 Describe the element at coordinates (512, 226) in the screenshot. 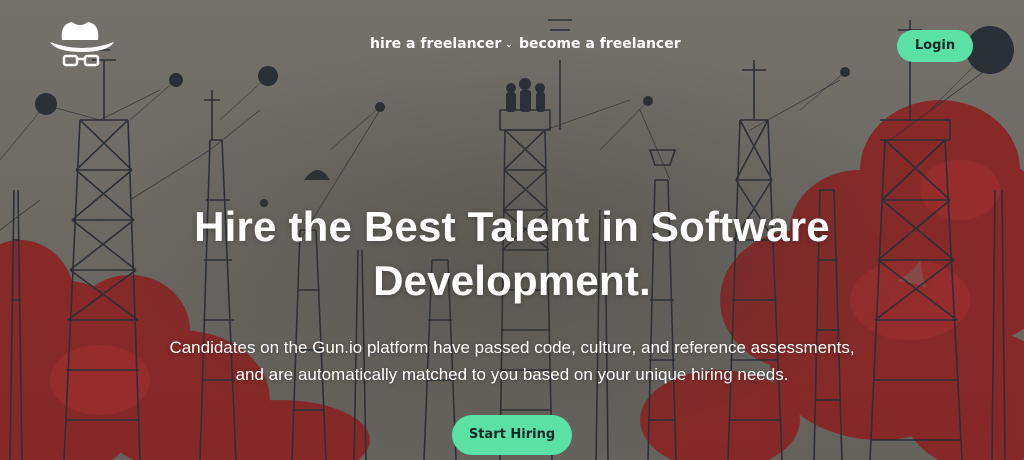

I see `hero-headline-line1: Hire the Best Talent in Software` at that location.